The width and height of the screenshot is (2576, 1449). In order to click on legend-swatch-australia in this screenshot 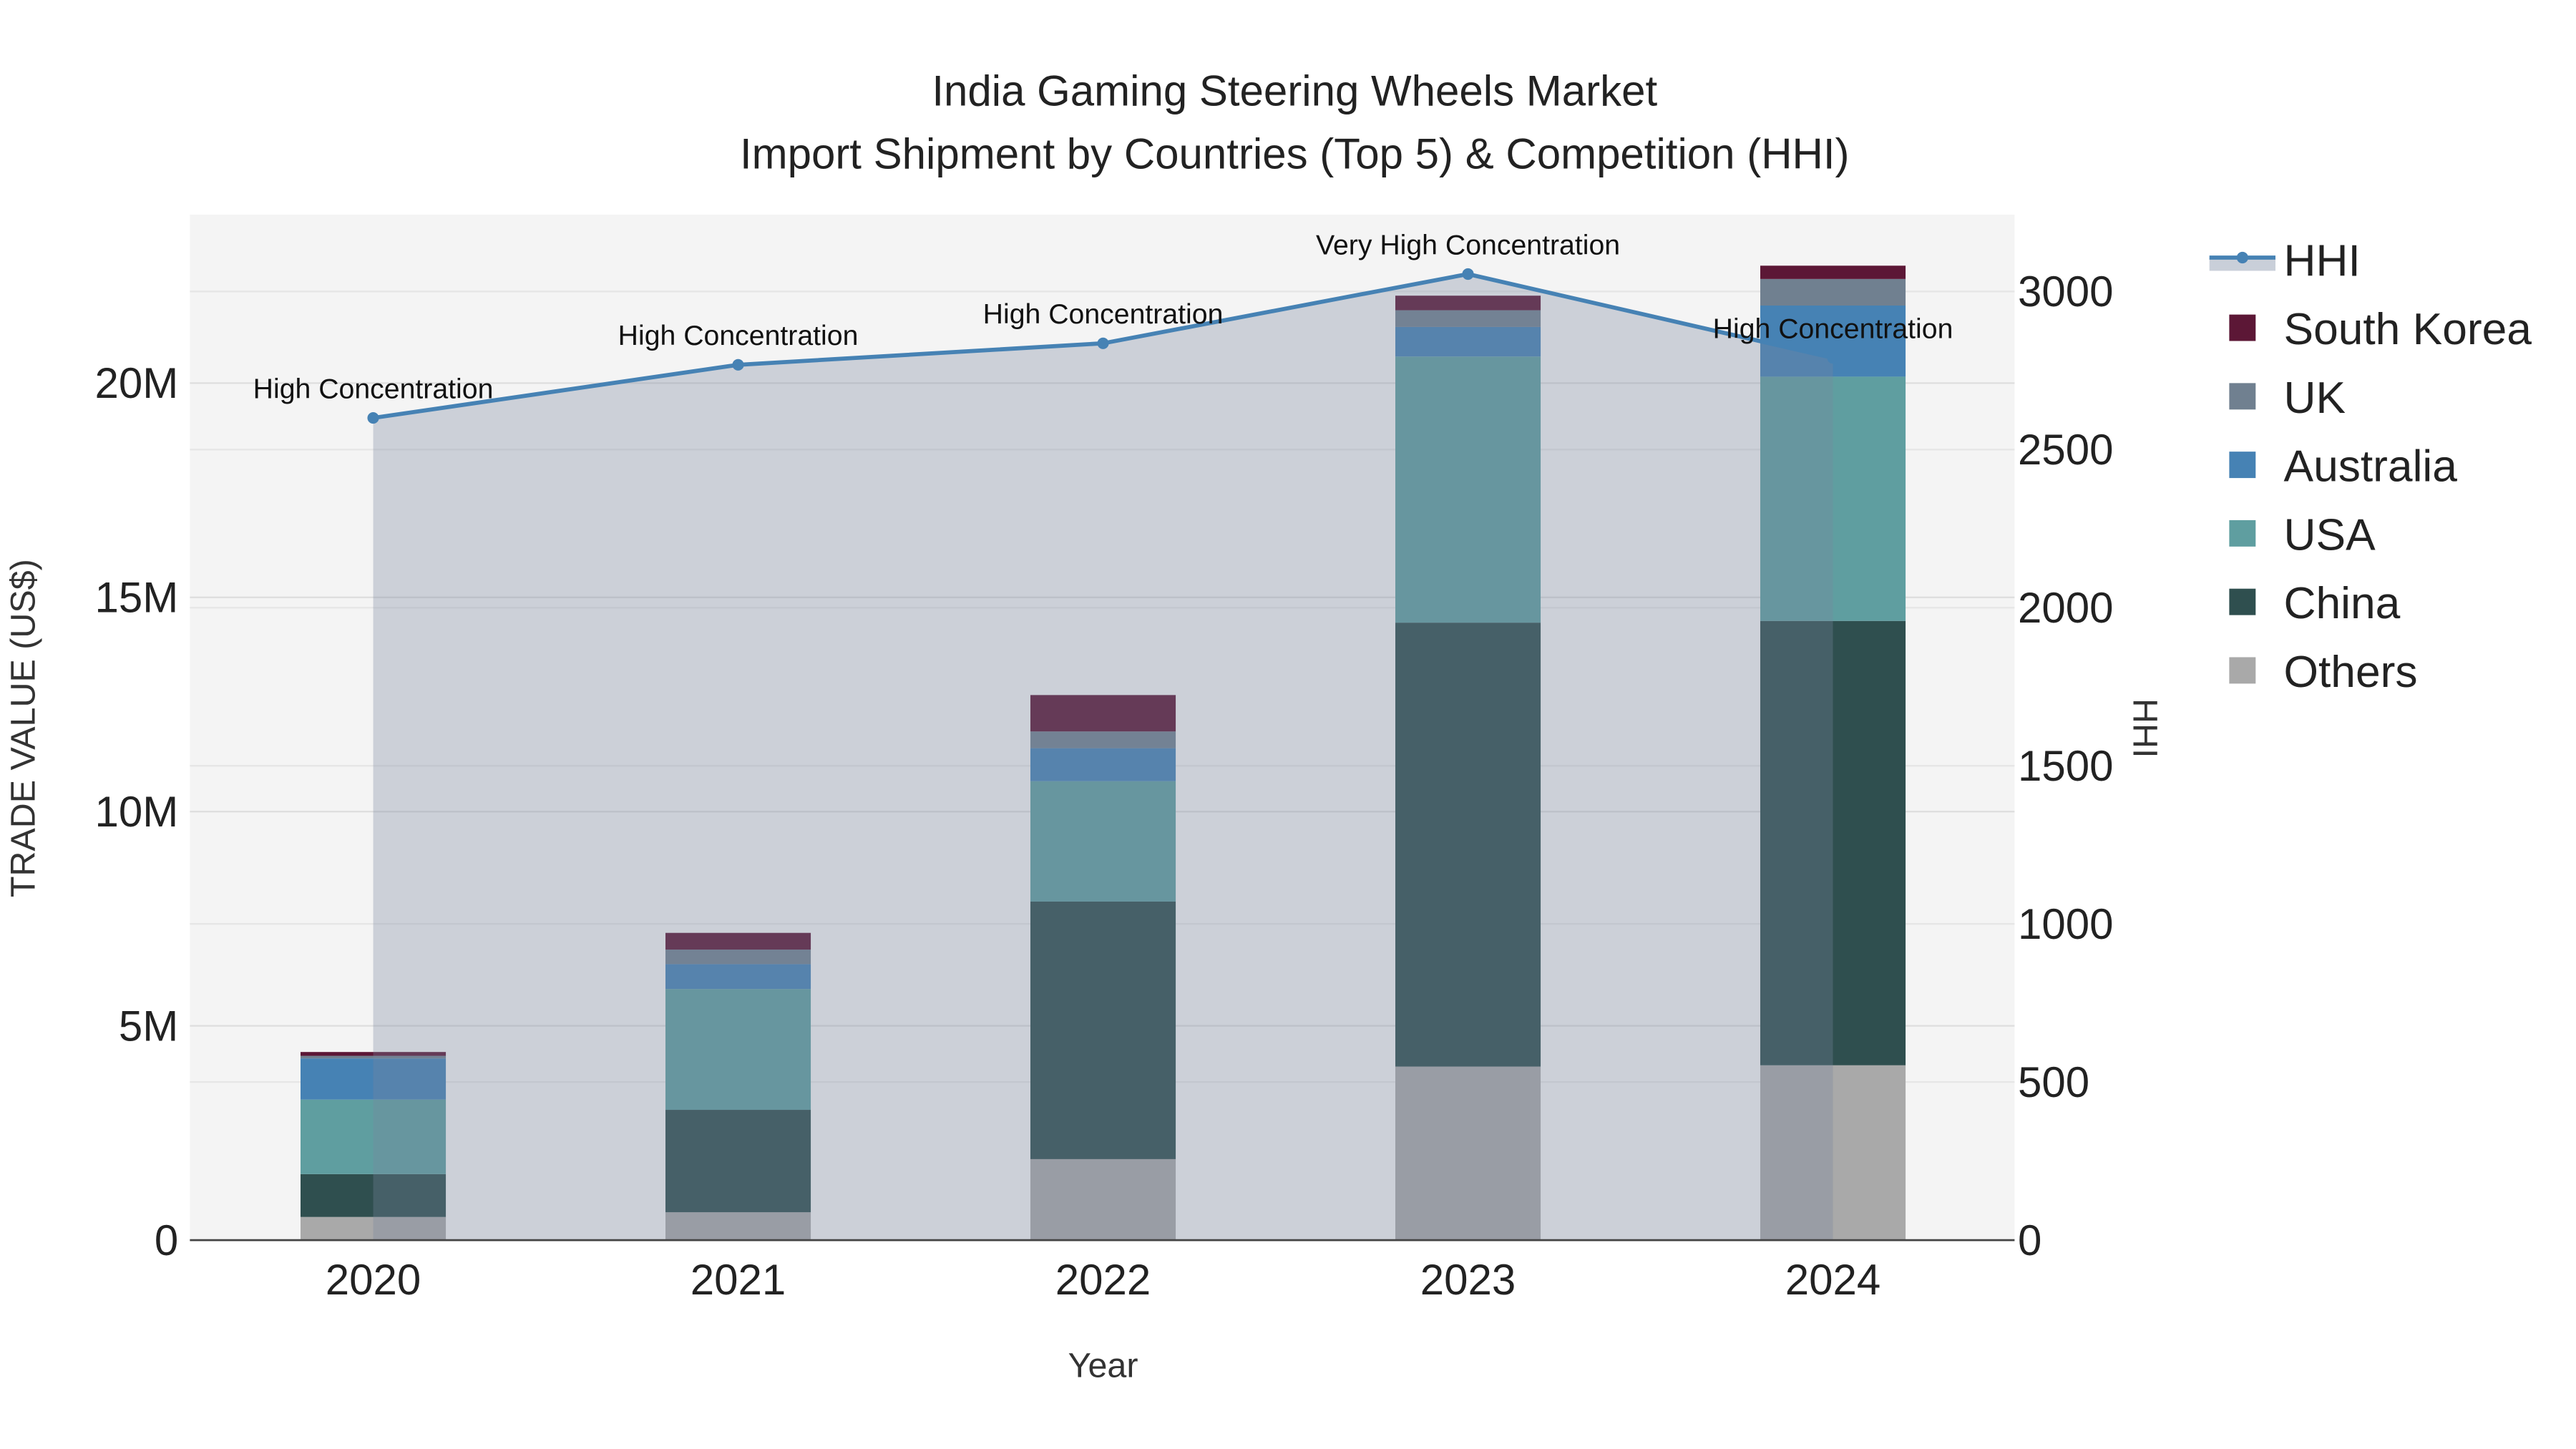, I will do `click(2242, 465)`.